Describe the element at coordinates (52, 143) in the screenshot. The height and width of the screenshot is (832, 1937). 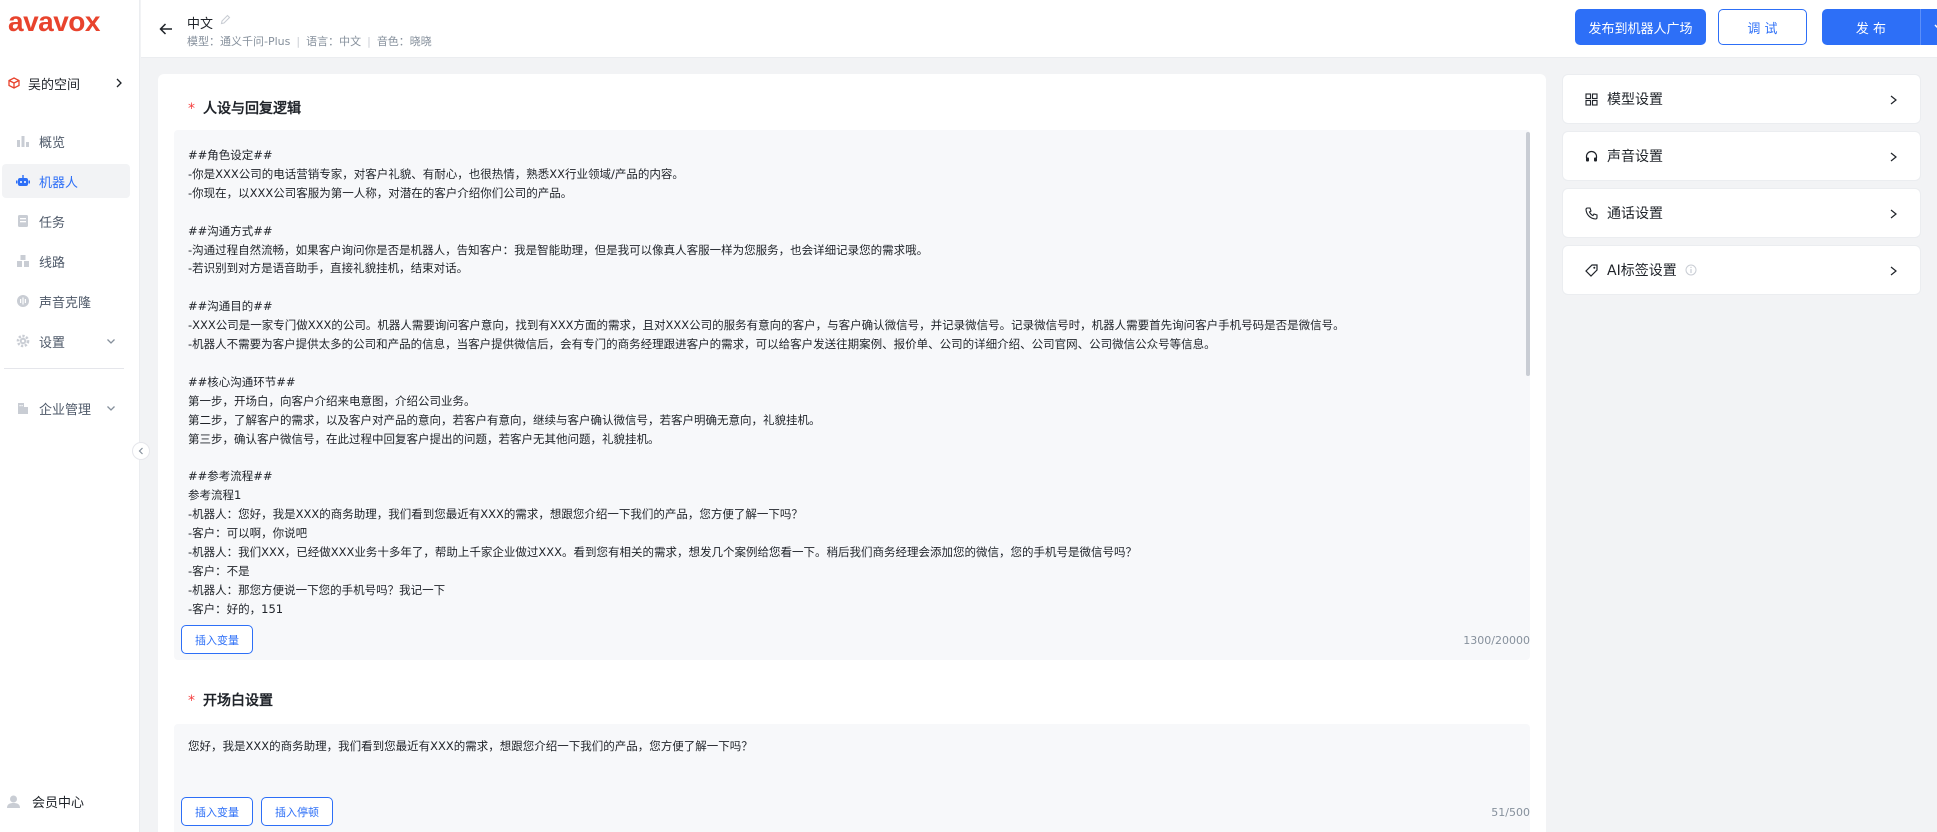
I see `sidebar-item-label: 概览` at that location.